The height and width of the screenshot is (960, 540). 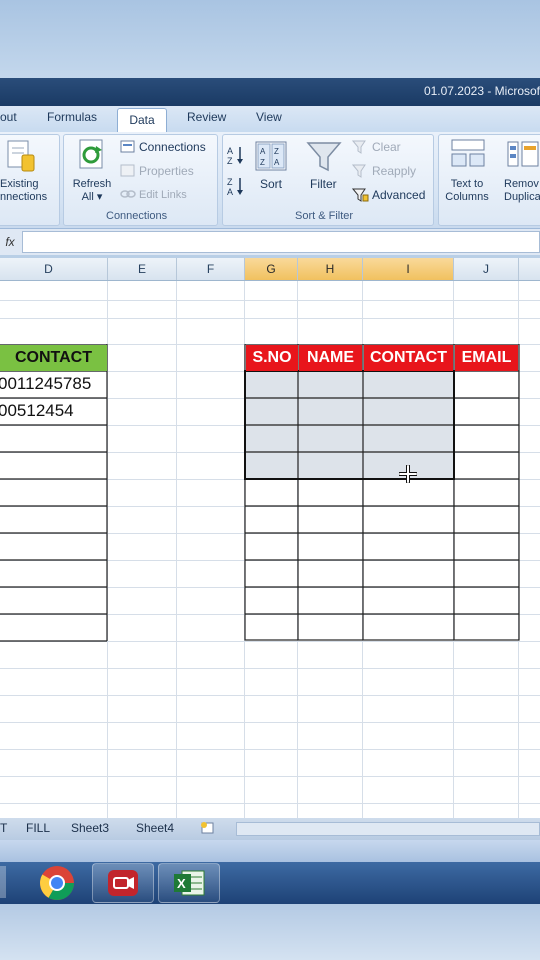 I want to click on right-table-header-contact: CONTACT, so click(x=408, y=358).